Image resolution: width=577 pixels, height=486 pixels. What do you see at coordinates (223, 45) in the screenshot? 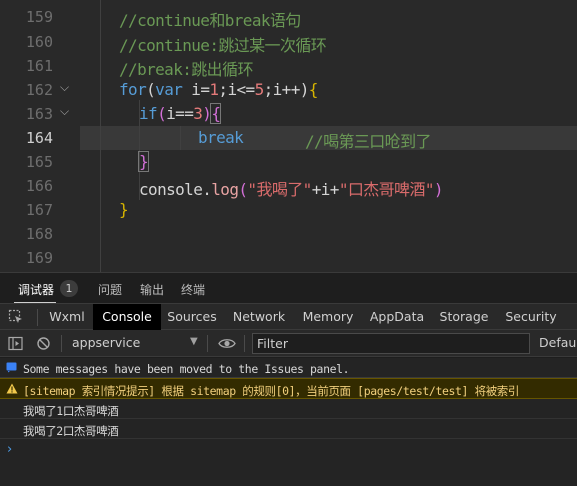
I see `code-comment: //continue:跳过某一次循环` at bounding box center [223, 45].